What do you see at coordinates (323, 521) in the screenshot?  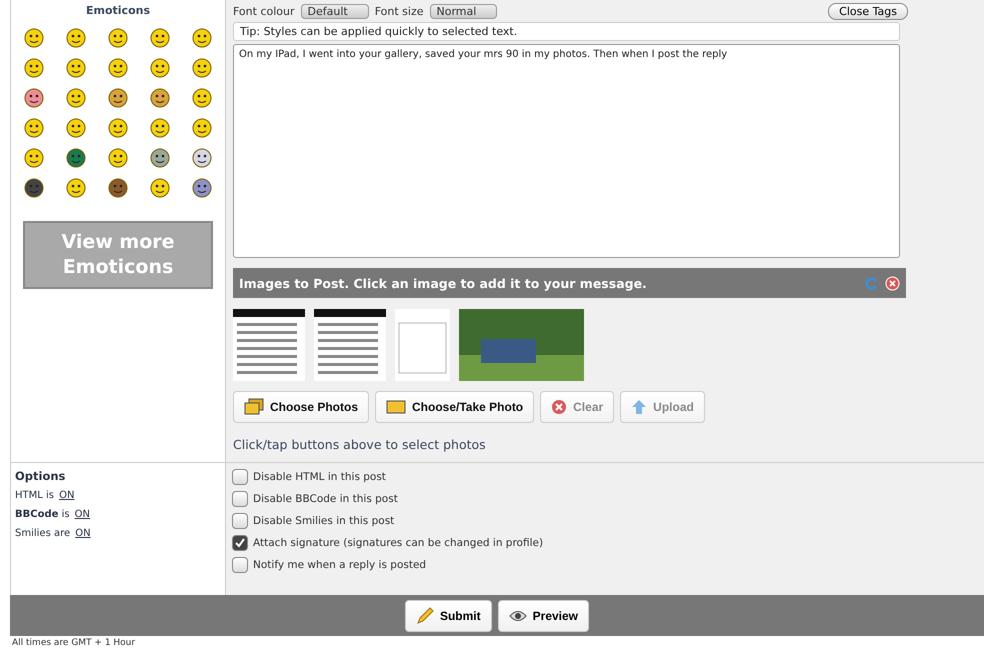 I see `checkbox-label: Disable Smilies in this post` at bounding box center [323, 521].